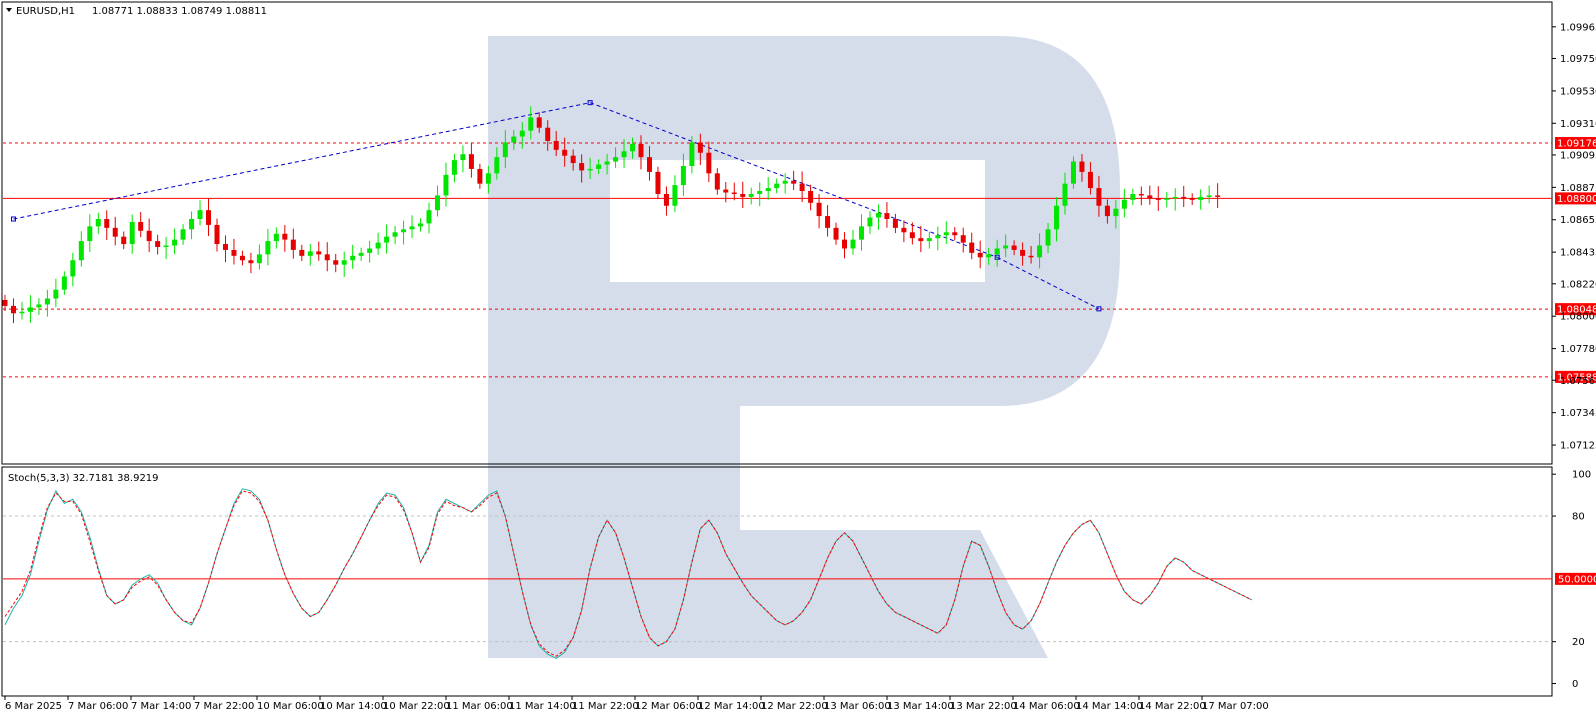  Describe the element at coordinates (1578, 642) in the screenshot. I see `stoch-tick-label: 20` at that location.